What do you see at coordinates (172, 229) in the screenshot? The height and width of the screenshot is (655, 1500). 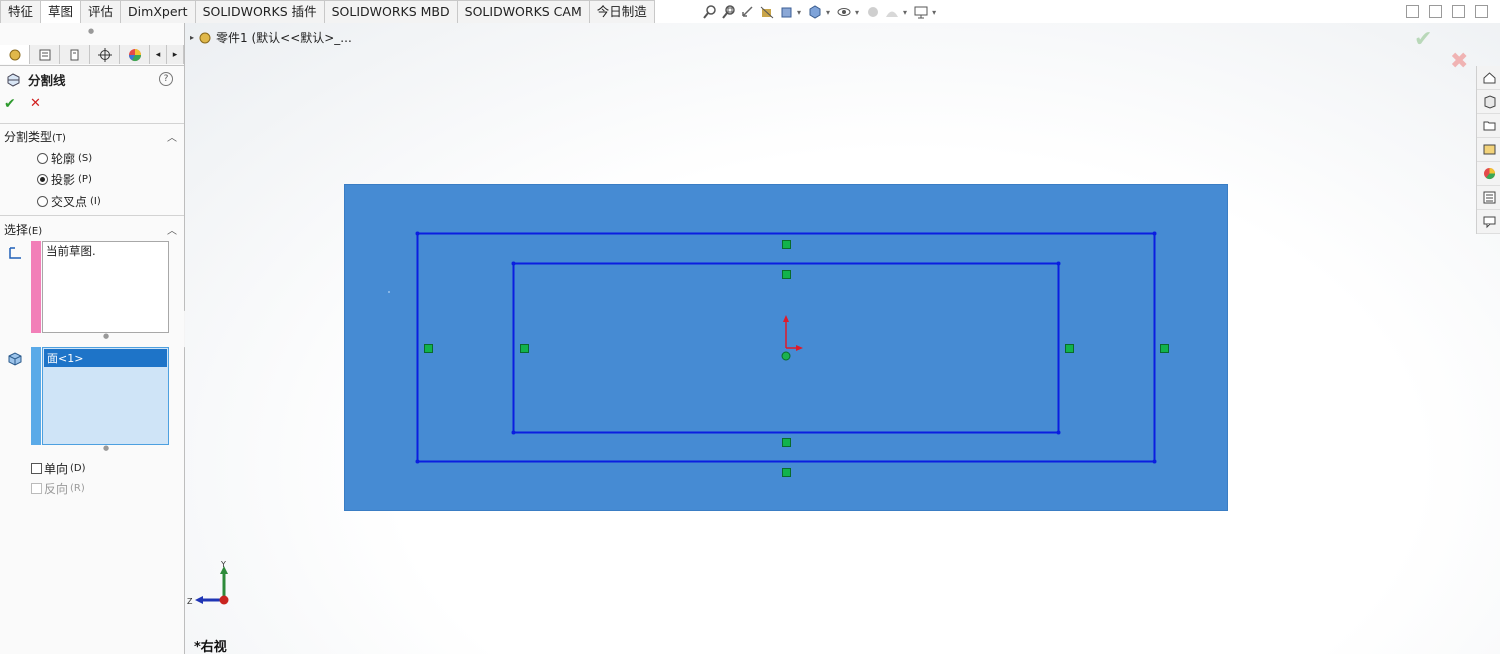 I see `collapse-selection-icon: ︿` at bounding box center [172, 229].